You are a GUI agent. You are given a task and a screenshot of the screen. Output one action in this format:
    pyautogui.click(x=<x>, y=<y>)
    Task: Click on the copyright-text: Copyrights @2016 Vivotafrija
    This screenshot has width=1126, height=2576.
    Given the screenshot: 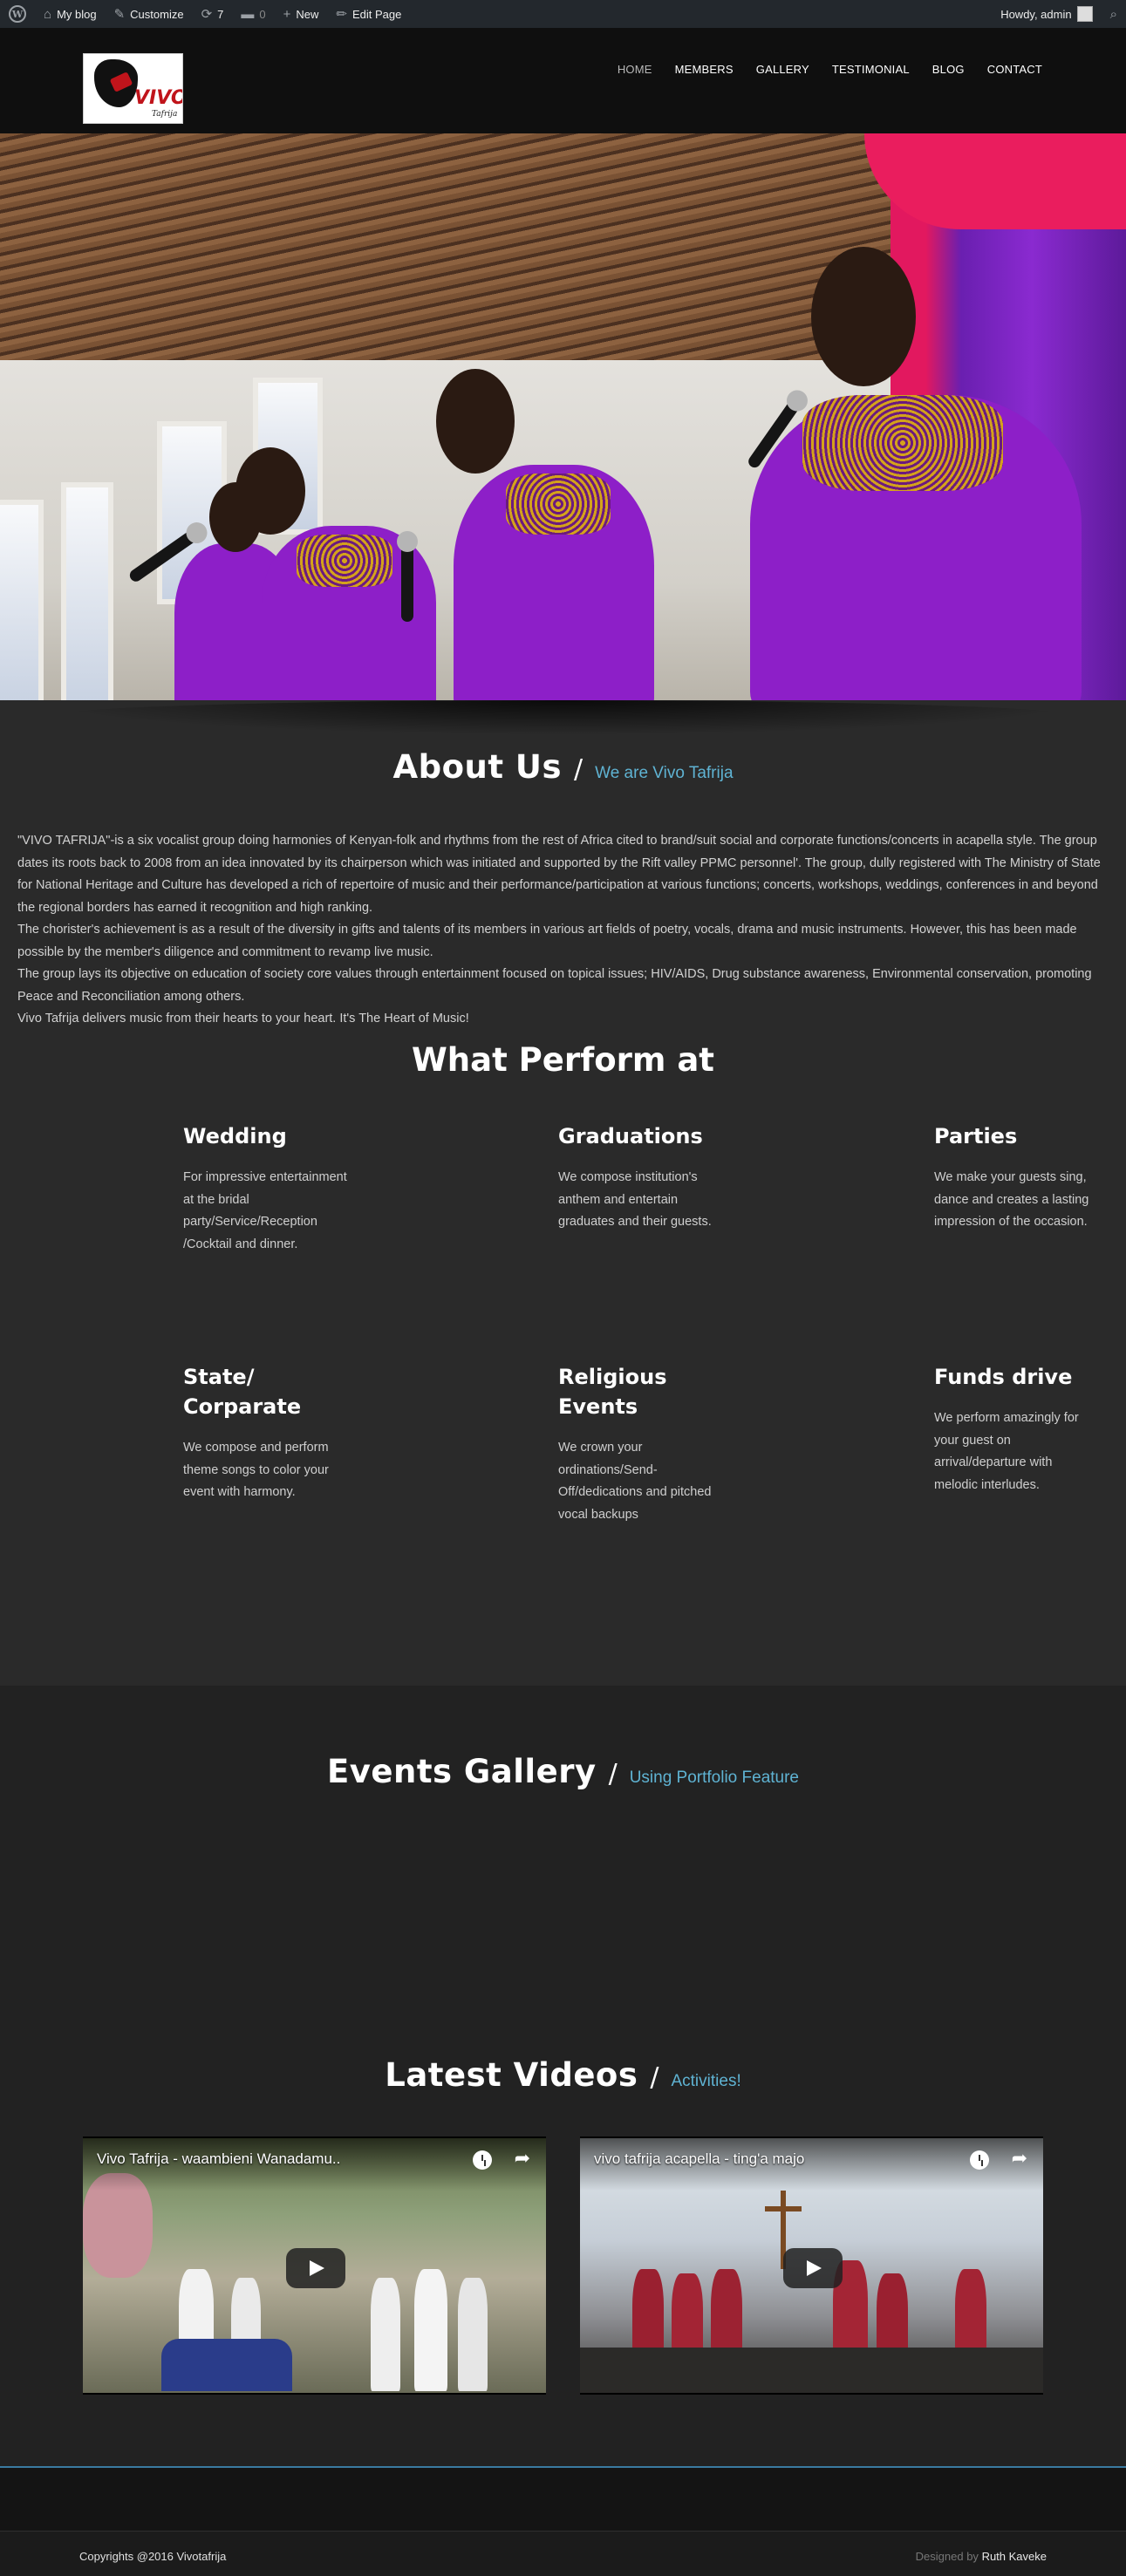 What is the action you would take?
    pyautogui.click(x=153, y=2557)
    